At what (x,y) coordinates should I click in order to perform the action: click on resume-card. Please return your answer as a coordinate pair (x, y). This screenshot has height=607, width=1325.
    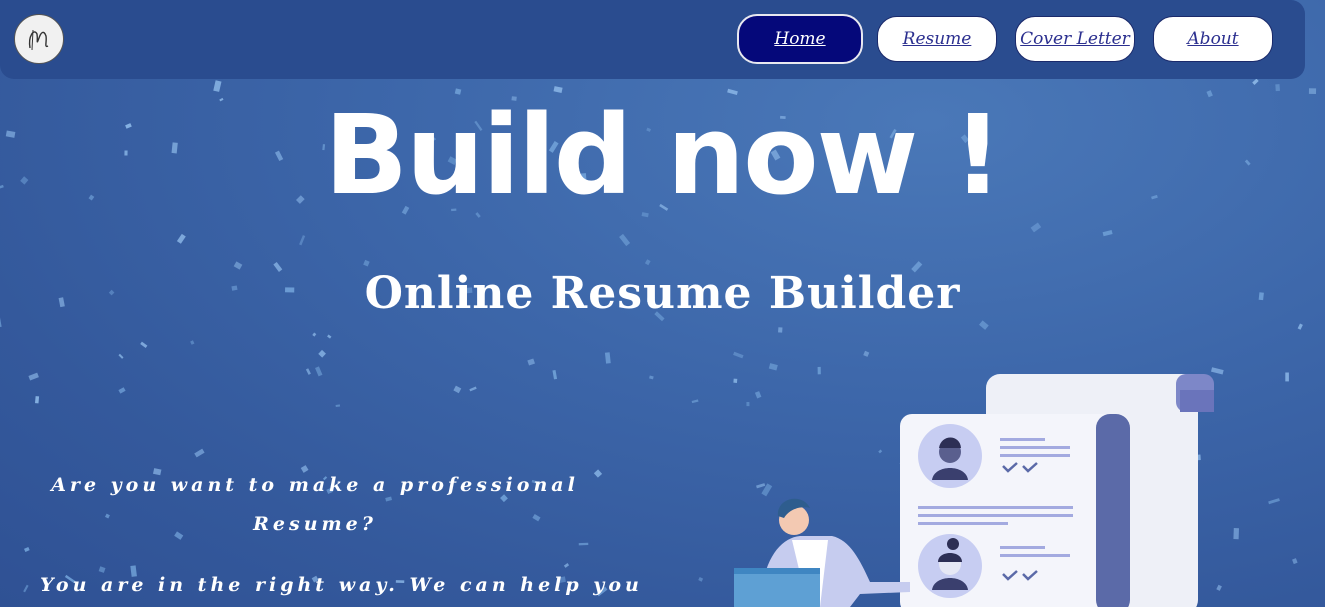
    Looking at the image, I should click on (1015, 510).